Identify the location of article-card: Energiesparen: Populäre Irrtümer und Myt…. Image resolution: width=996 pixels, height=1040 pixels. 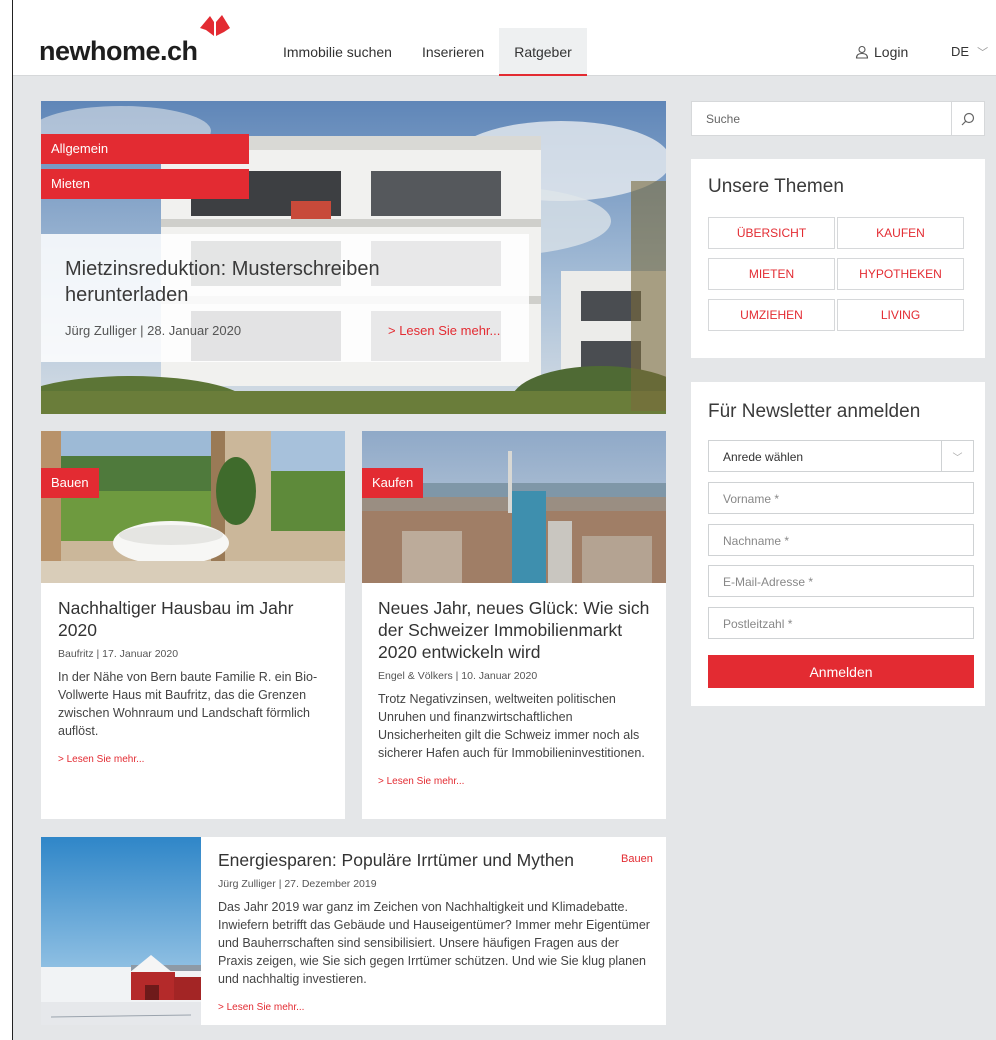
(353, 931).